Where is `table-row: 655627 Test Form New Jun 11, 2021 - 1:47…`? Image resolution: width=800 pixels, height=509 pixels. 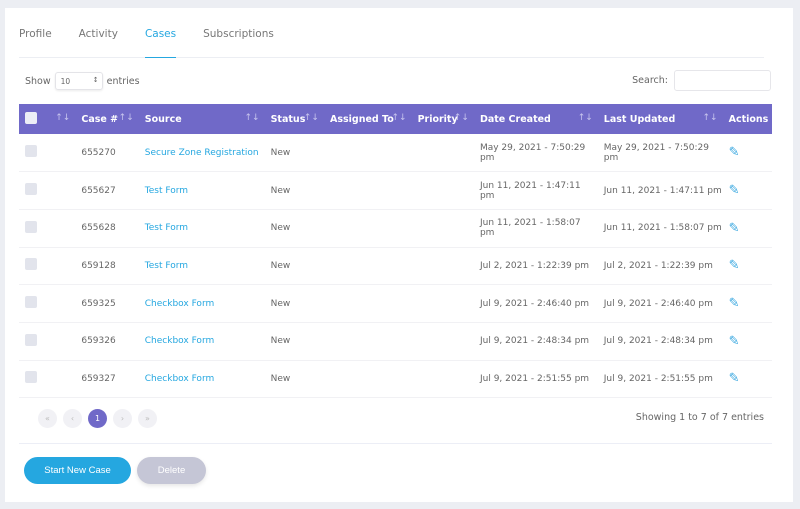 table-row: 655627 Test Form New Jun 11, 2021 - 1:47… is located at coordinates (395, 190).